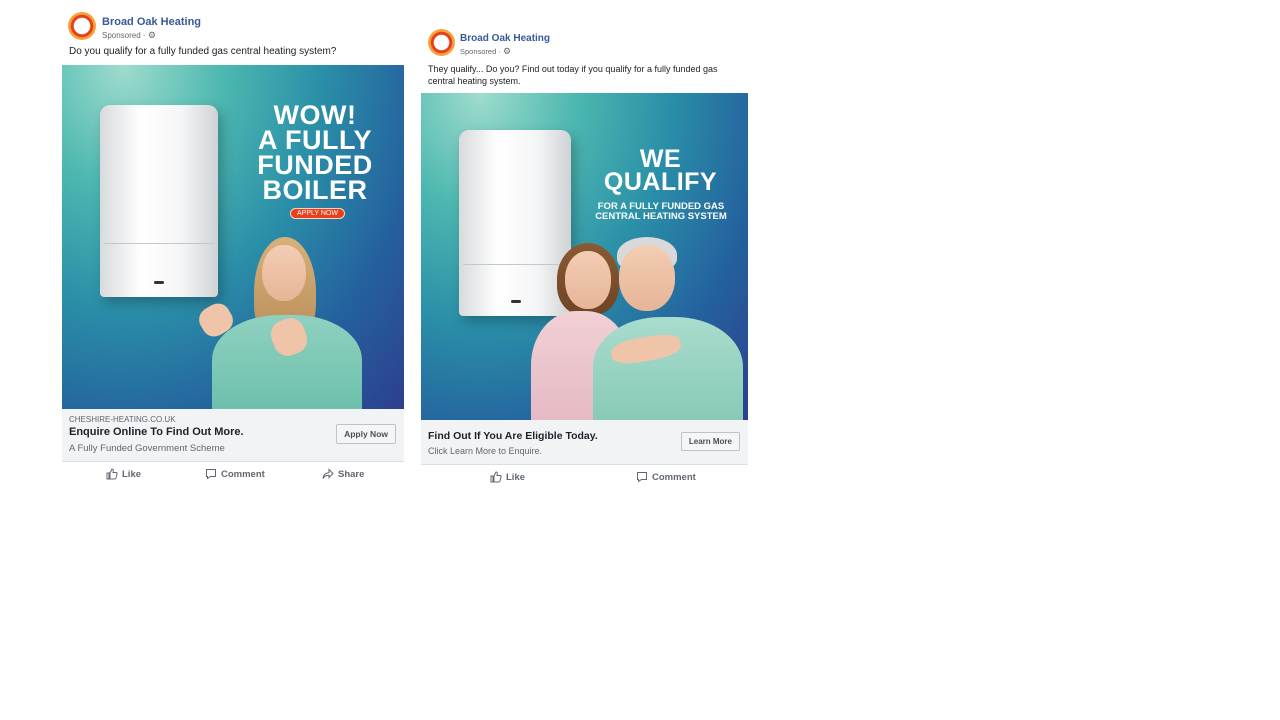  Describe the element at coordinates (317, 213) in the screenshot. I see `apply-now-pill: APPLY NOW` at that location.